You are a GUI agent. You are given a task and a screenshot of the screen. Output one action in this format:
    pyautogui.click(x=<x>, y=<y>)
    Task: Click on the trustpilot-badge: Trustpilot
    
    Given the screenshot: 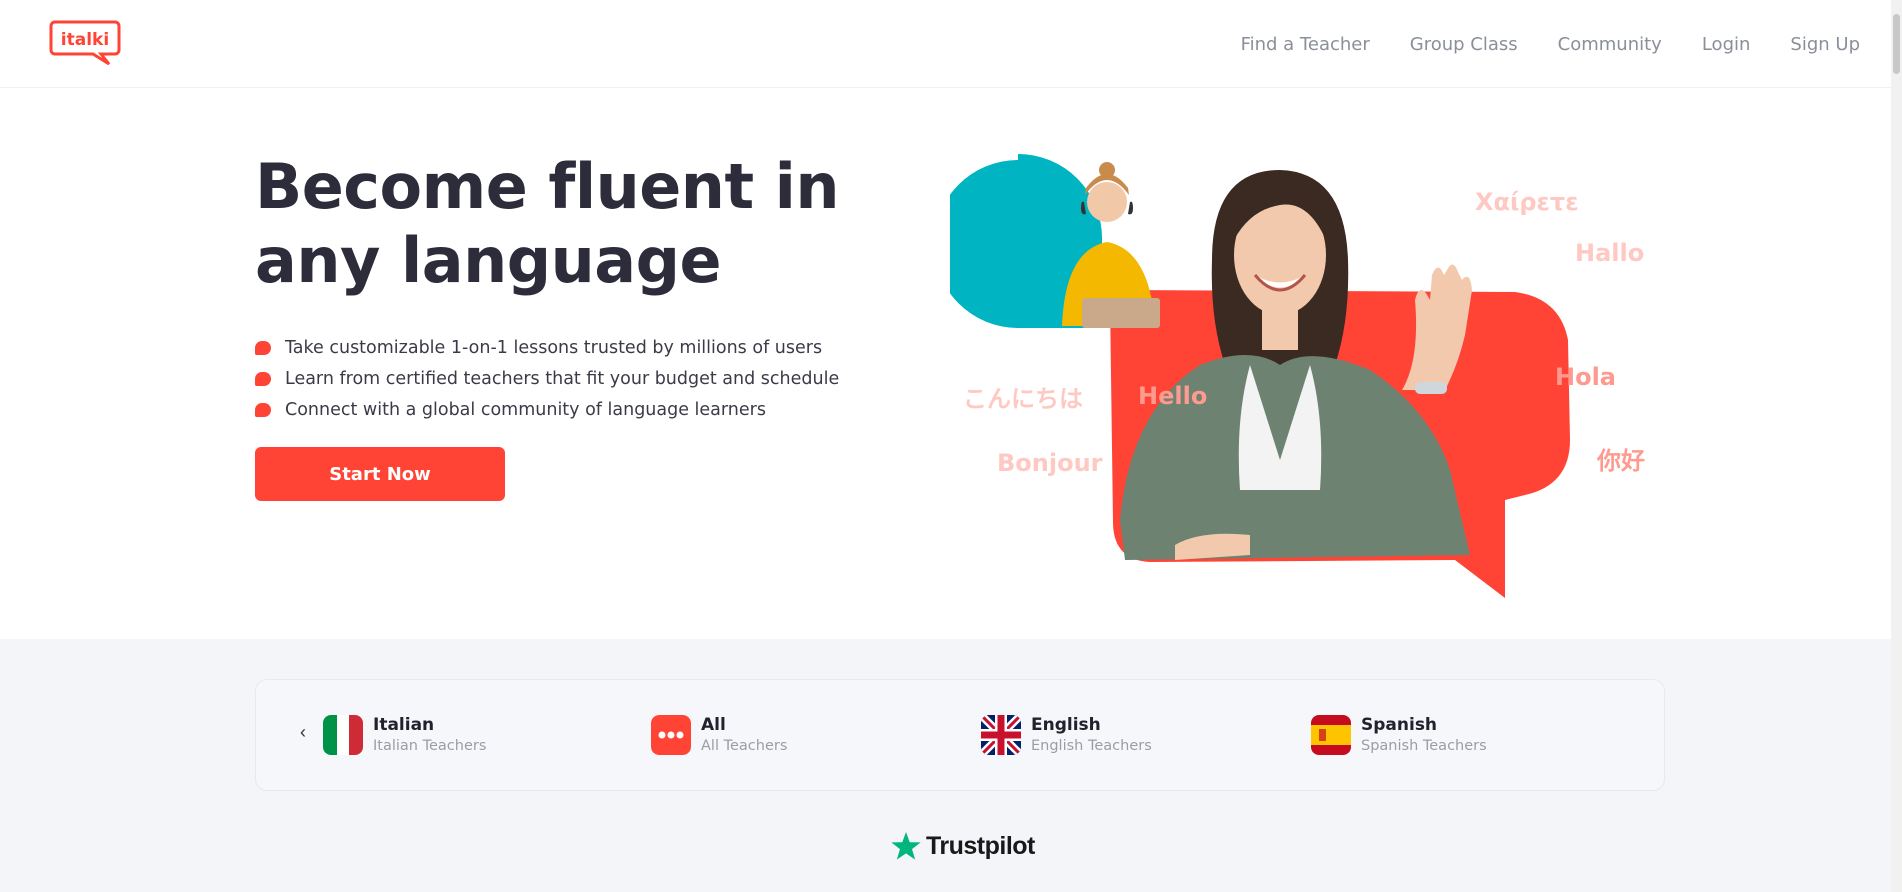 What is the action you would take?
    pyautogui.click(x=962, y=846)
    